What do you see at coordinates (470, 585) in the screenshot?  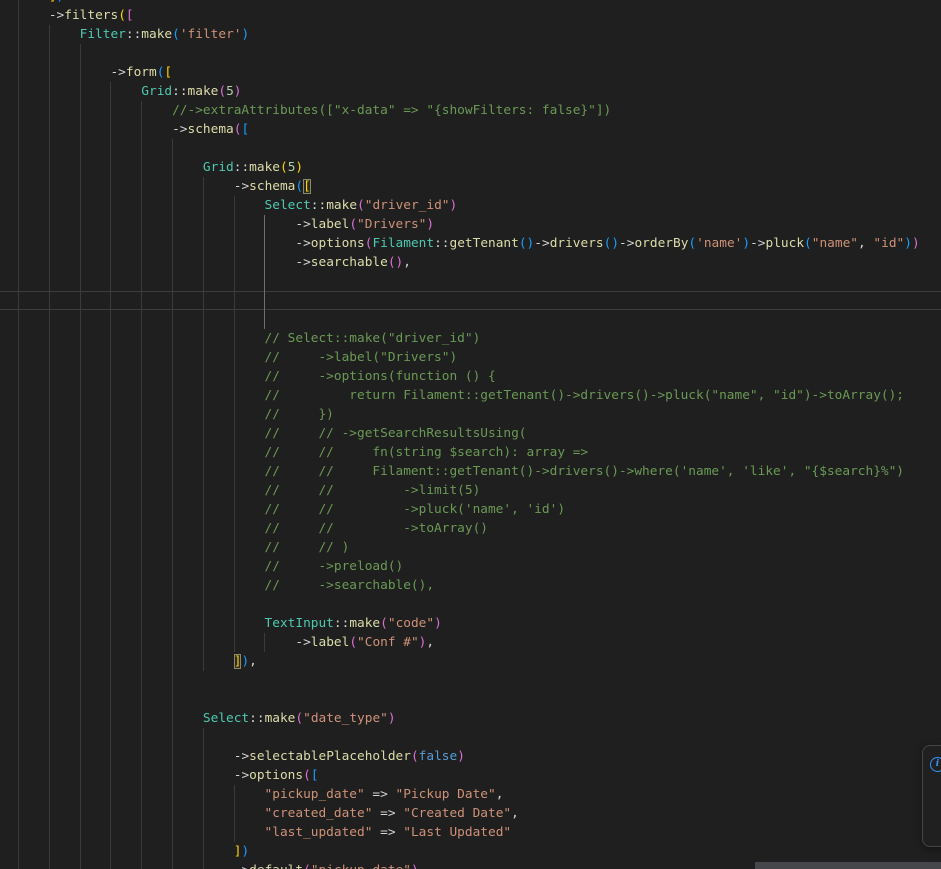 I see `code-line: // ->searchable(),` at bounding box center [470, 585].